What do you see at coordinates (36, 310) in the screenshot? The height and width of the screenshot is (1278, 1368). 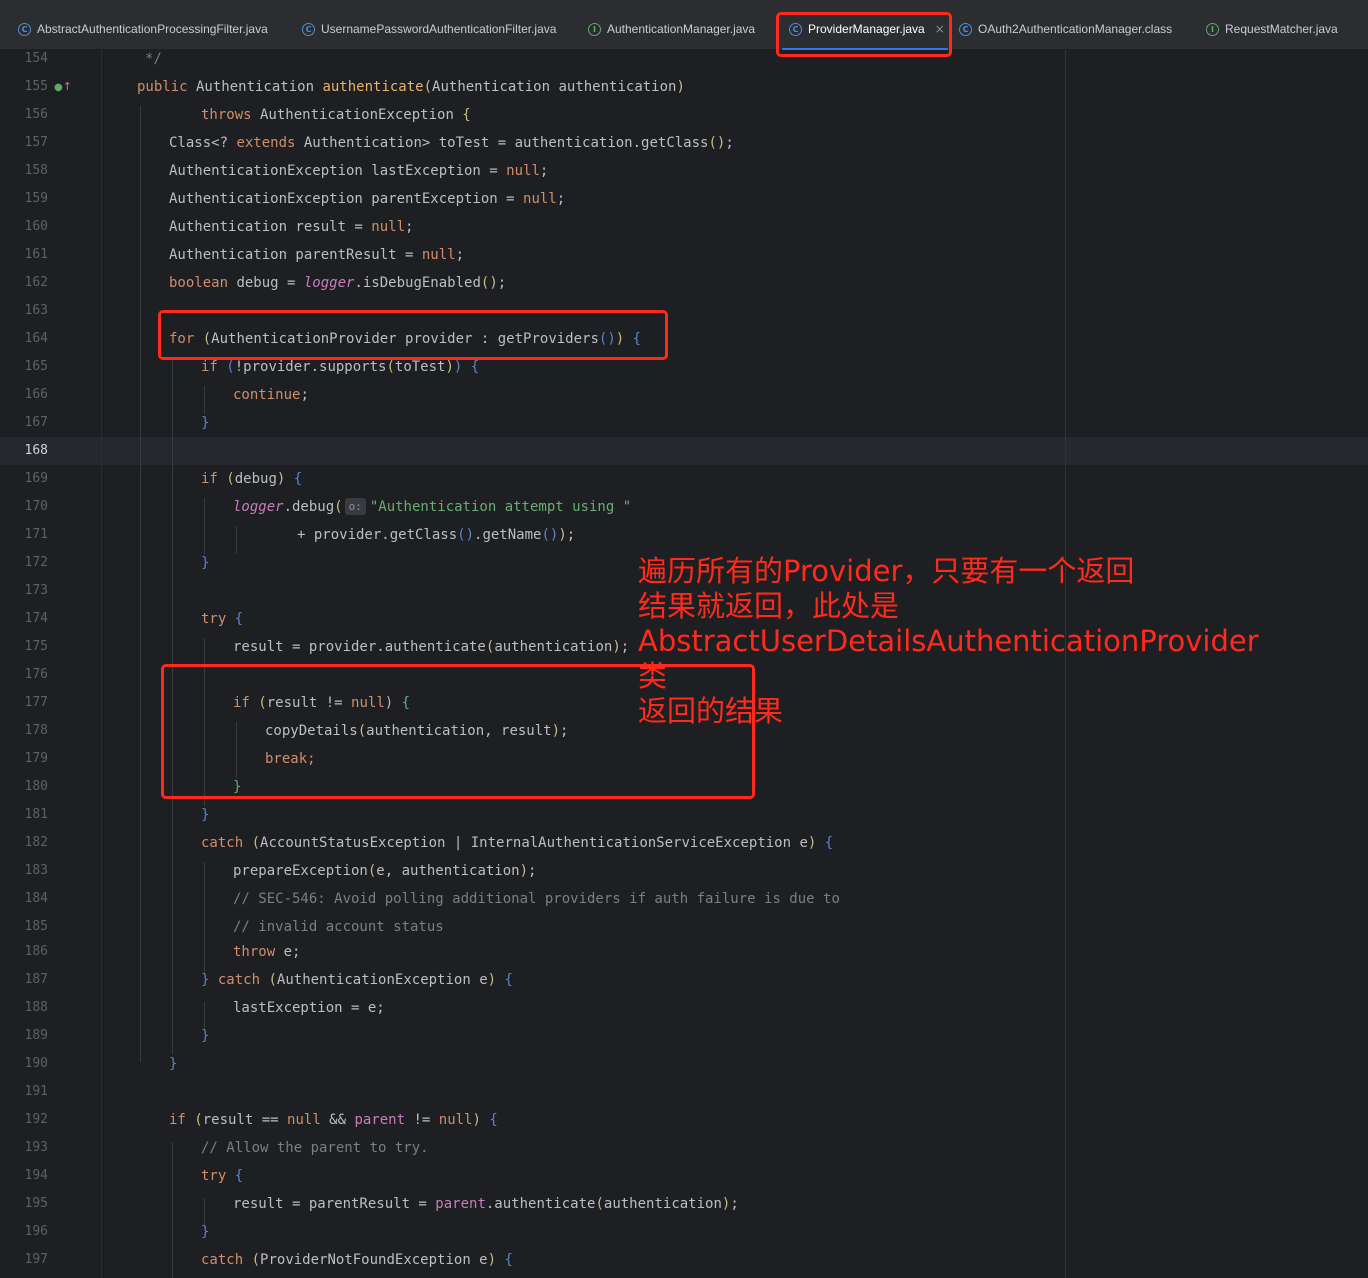 I see `line-number: 163` at bounding box center [36, 310].